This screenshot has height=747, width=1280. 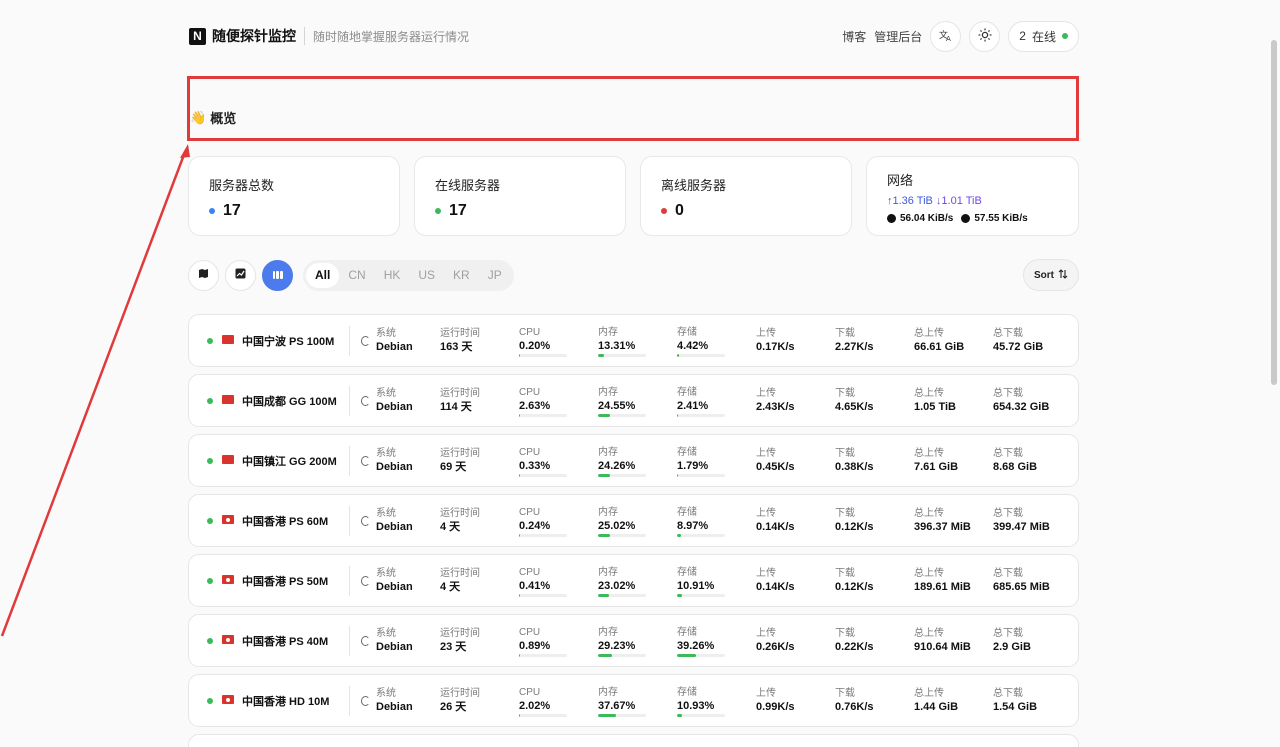 I want to click on debian-icon, so click(x=365, y=401).